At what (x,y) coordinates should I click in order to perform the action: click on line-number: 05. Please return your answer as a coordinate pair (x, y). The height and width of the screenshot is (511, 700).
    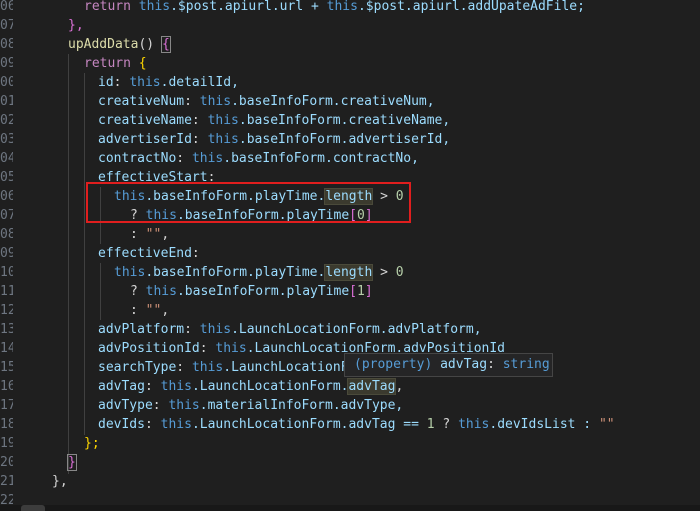
    Looking at the image, I should click on (6, 177).